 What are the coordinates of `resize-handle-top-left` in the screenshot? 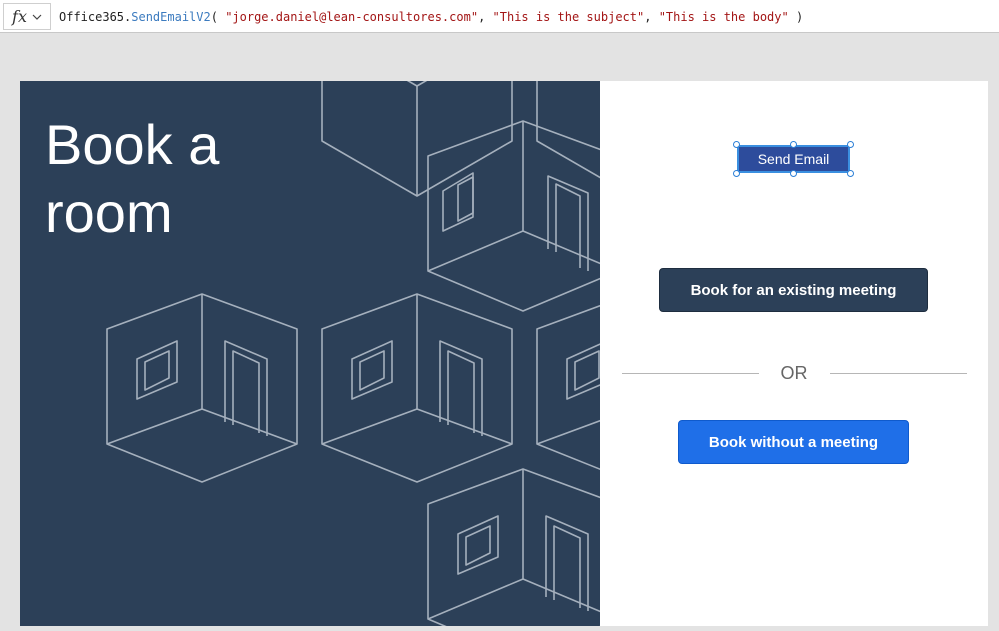 It's located at (736, 144).